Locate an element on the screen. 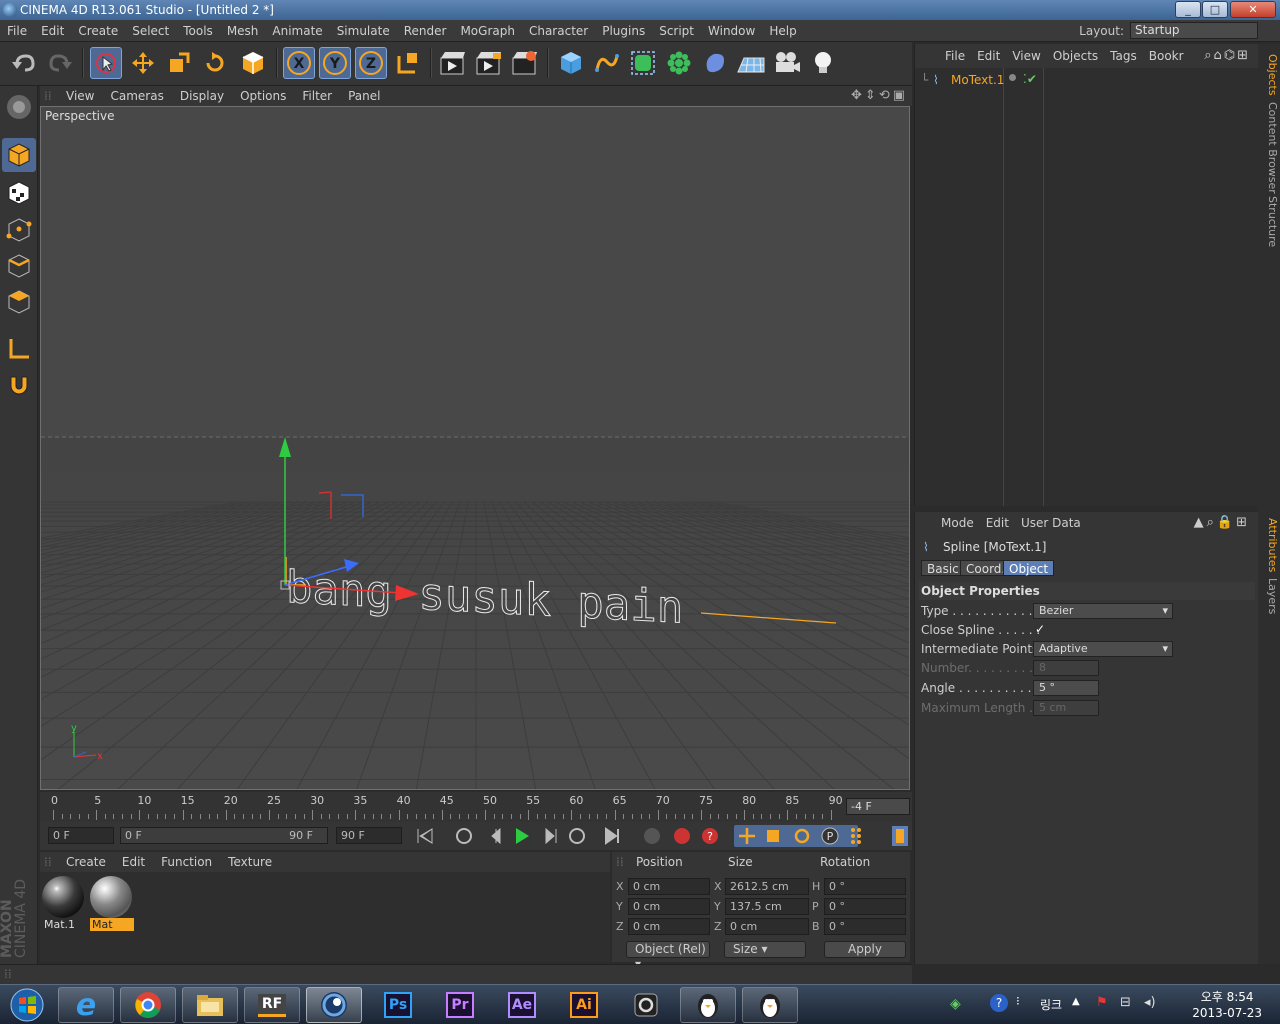 The height and width of the screenshot is (1024, 1280). start-button is located at coordinates (27, 1005).